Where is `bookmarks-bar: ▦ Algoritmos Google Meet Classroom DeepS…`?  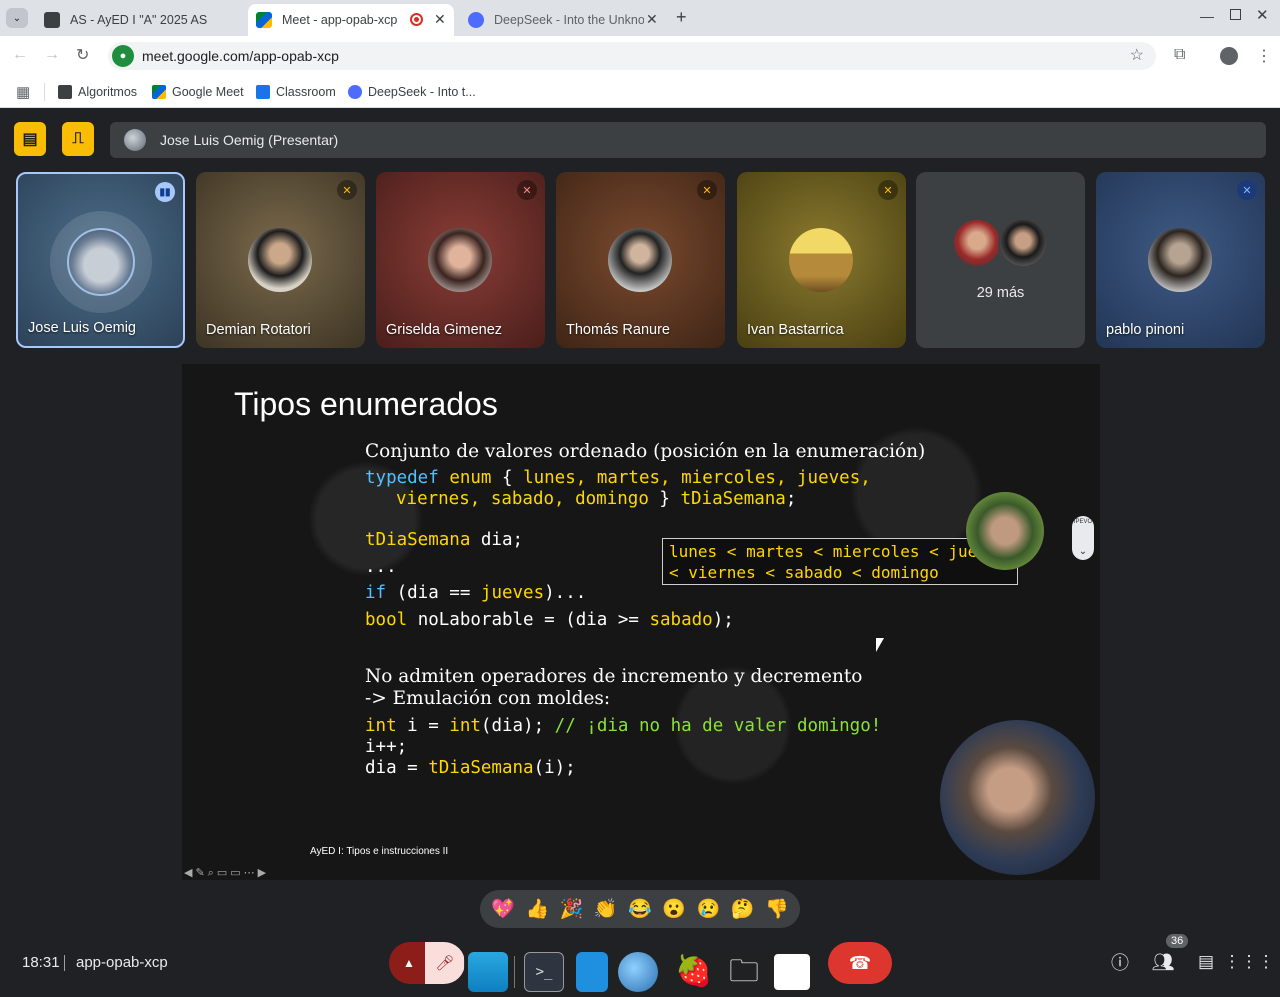
bookmarks-bar: ▦ Algoritmos Google Meet Classroom DeepS… is located at coordinates (640, 92).